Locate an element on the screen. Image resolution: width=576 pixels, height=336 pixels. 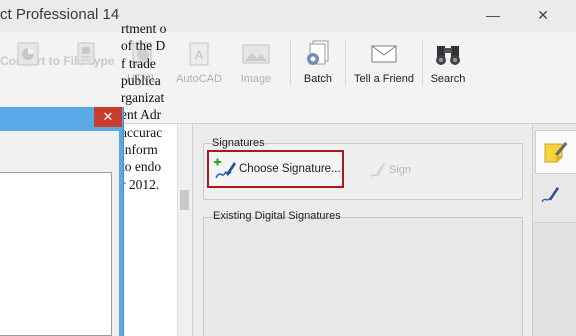
search-button: Search is located at coordinates (448, 65).